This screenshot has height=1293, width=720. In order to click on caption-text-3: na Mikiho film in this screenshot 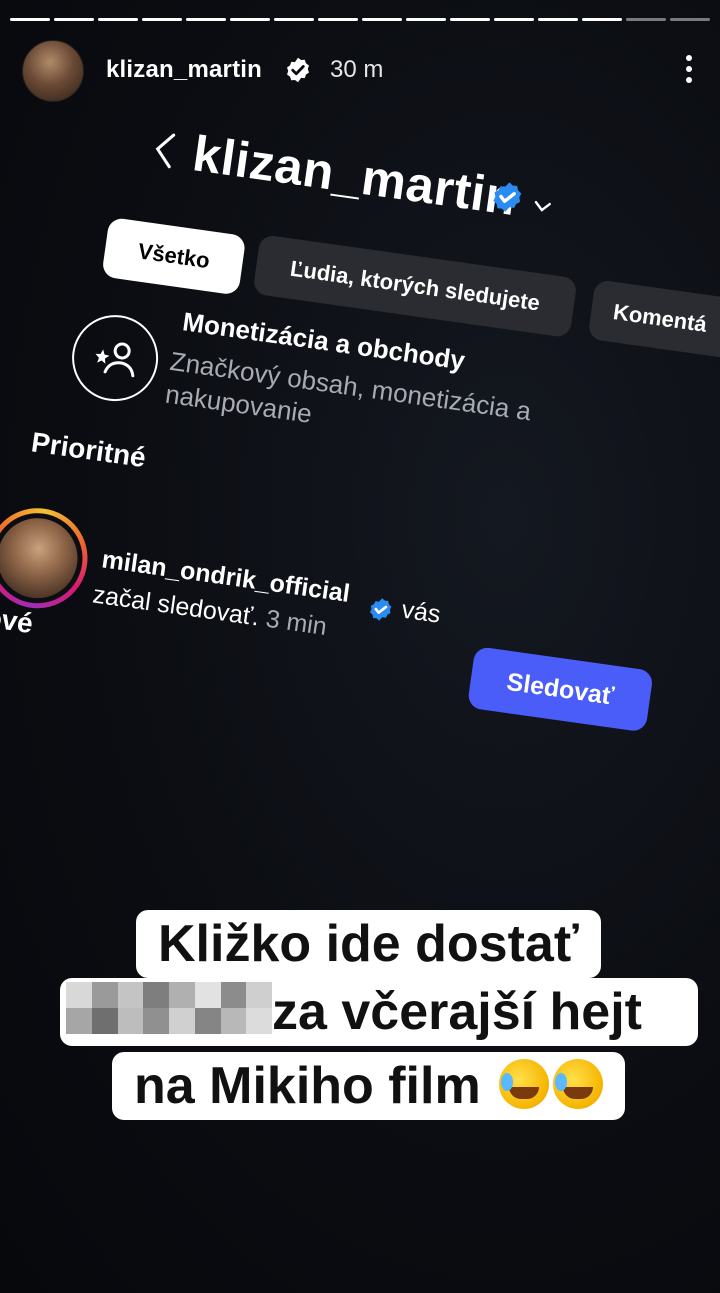, I will do `click(307, 1086)`.